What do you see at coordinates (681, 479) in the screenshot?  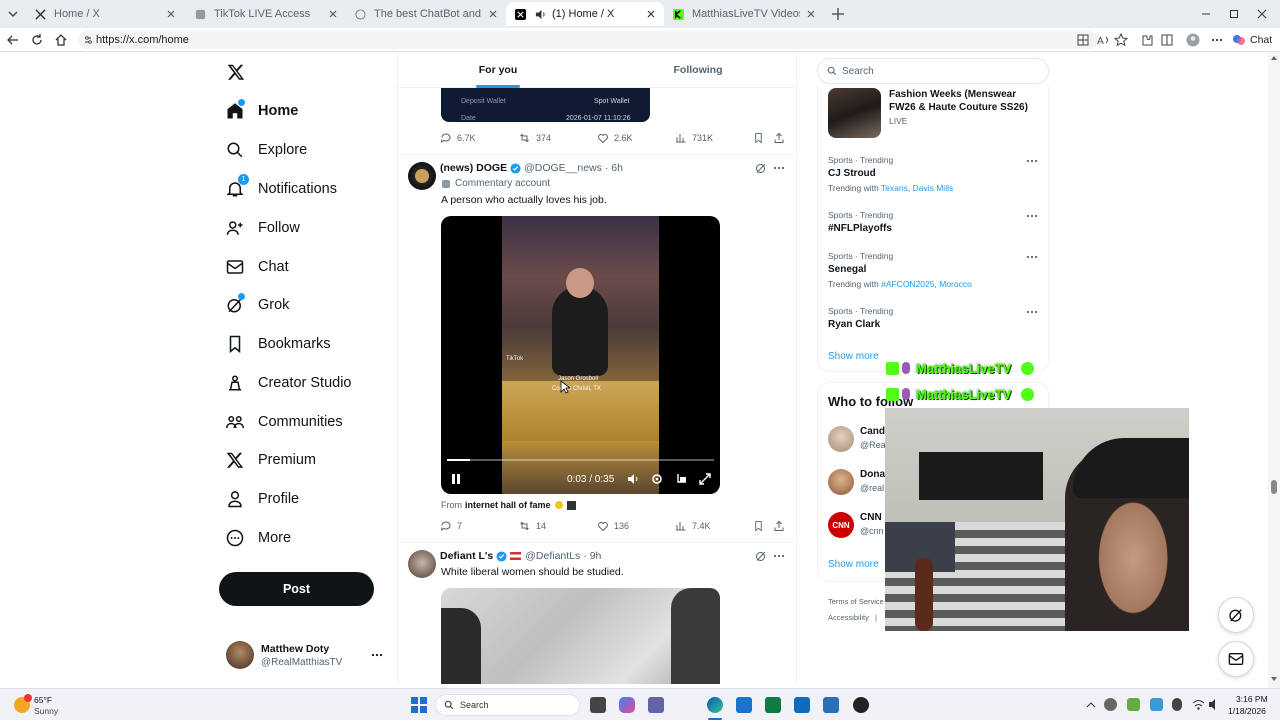 I see `picture-in-picture-icon` at bounding box center [681, 479].